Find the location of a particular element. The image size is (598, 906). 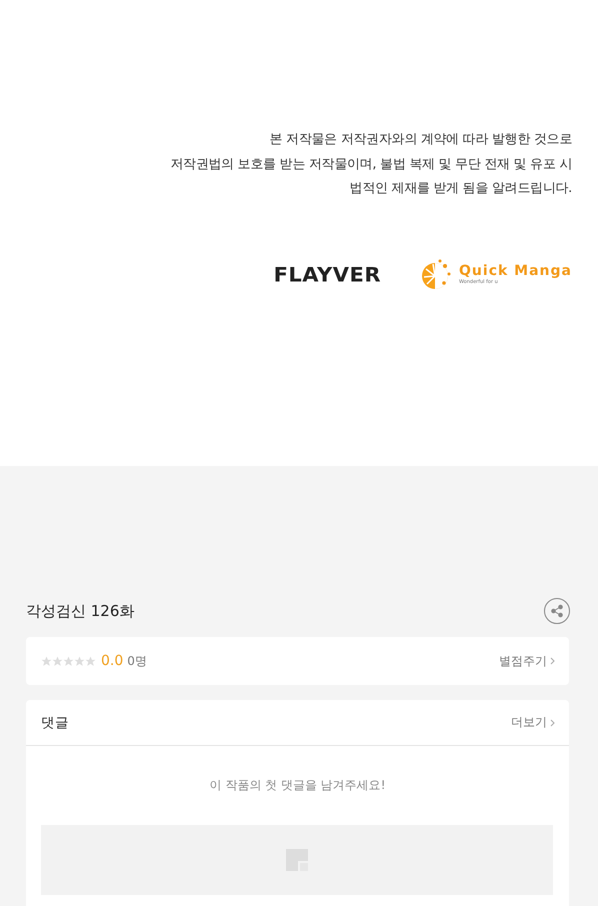

episode-title: 각성검신 126화 is located at coordinates (80, 611).